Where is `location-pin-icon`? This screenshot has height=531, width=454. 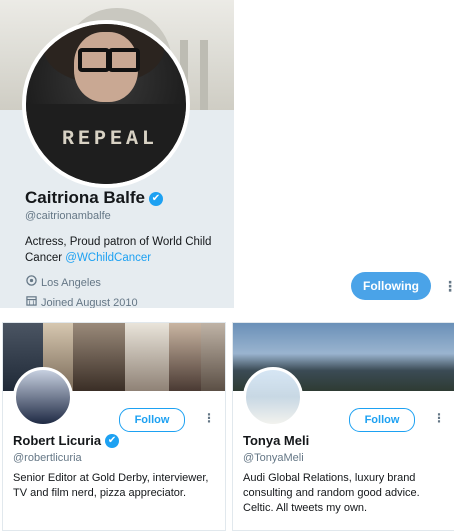
location-pin-icon is located at coordinates (31, 282).